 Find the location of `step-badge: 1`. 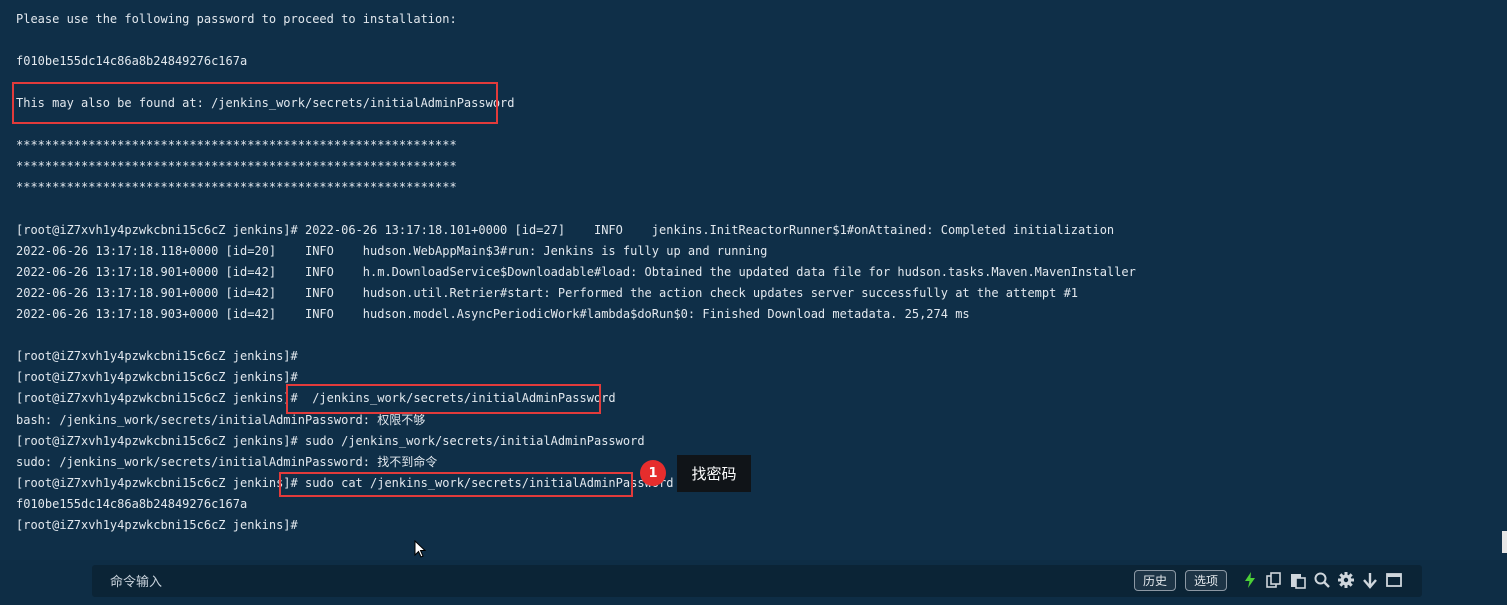

step-badge: 1 is located at coordinates (653, 473).